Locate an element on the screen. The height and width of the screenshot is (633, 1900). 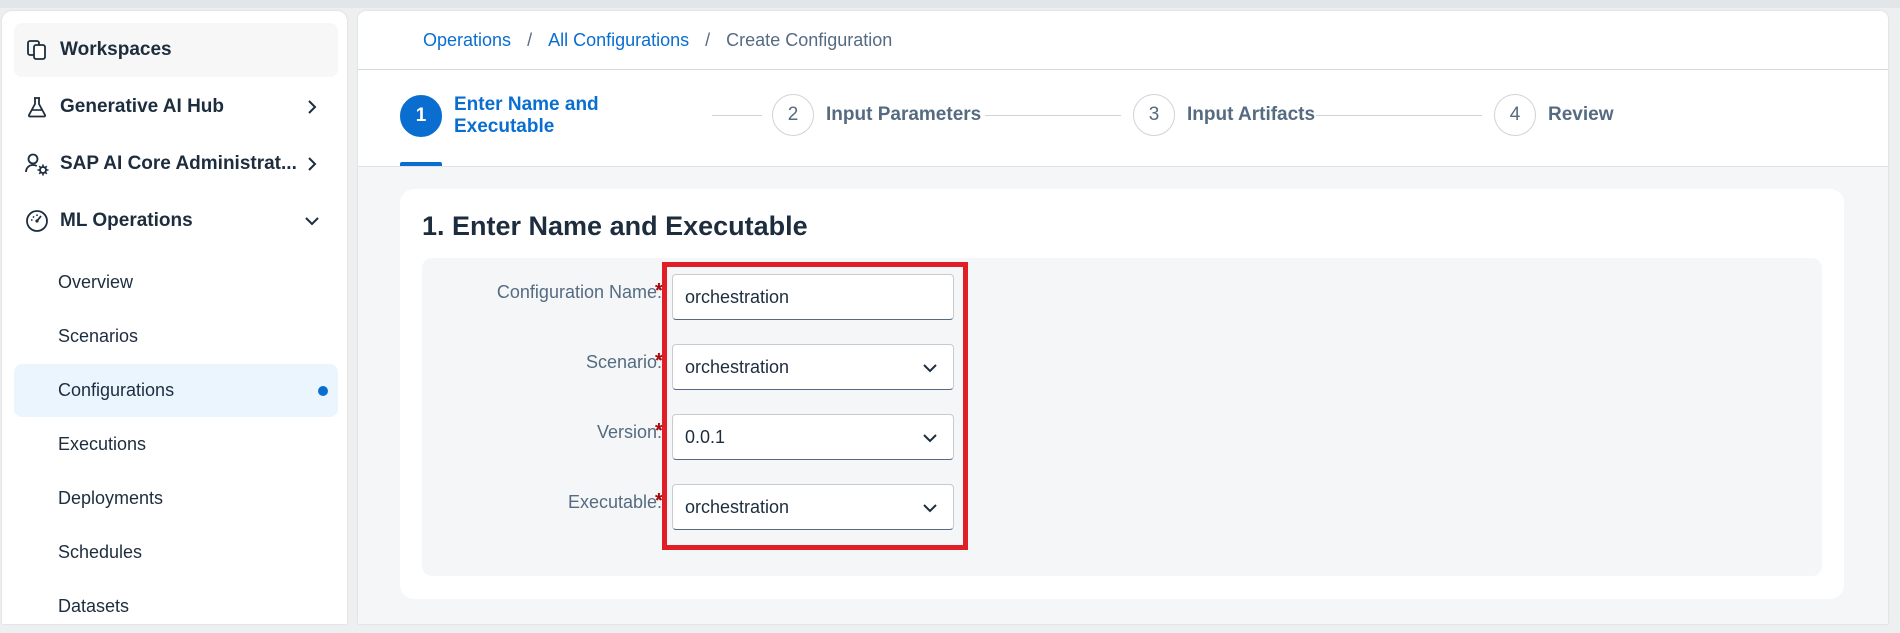
field-label: Scenario: is located at coordinates (623, 362).